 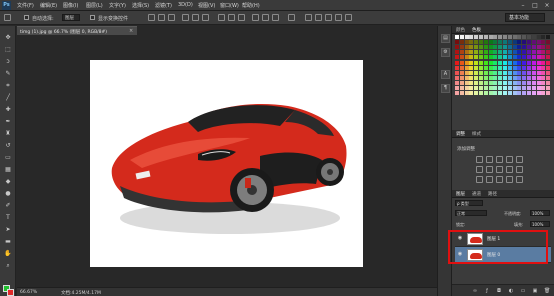 What do you see at coordinates (479, 179) in the screenshot?
I see `invert-icon` at bounding box center [479, 179].